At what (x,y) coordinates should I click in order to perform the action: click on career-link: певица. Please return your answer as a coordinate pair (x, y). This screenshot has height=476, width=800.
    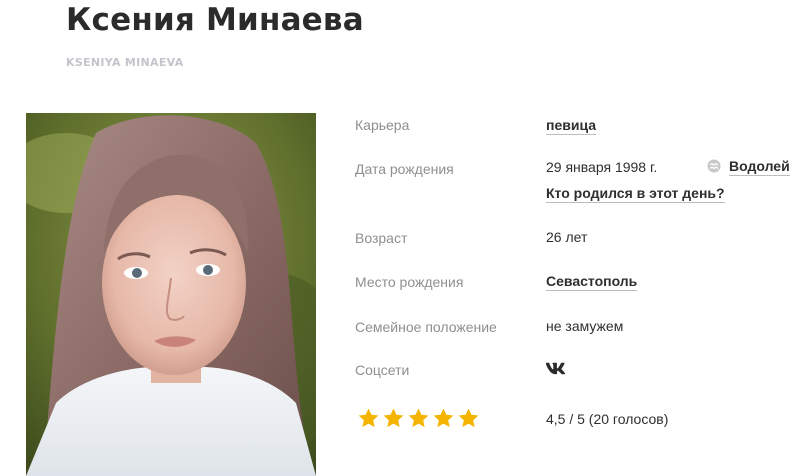
    Looking at the image, I should click on (571, 126).